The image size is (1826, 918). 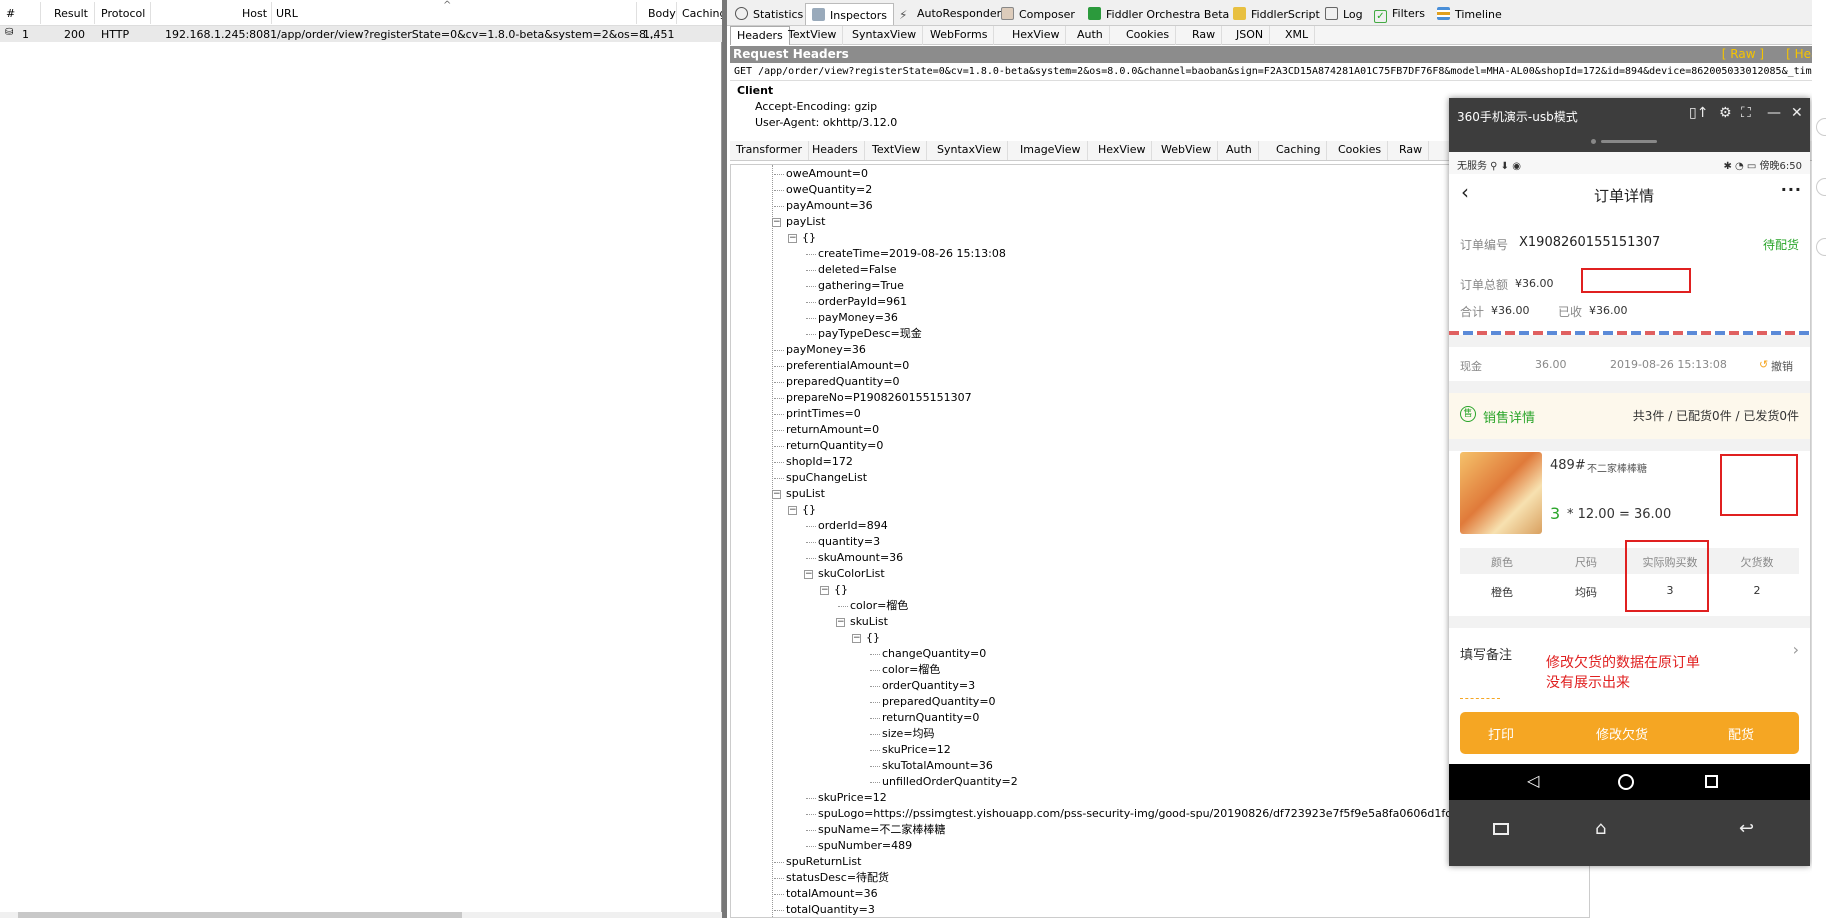 I want to click on tree-node: oweAmount=0, so click(x=827, y=174).